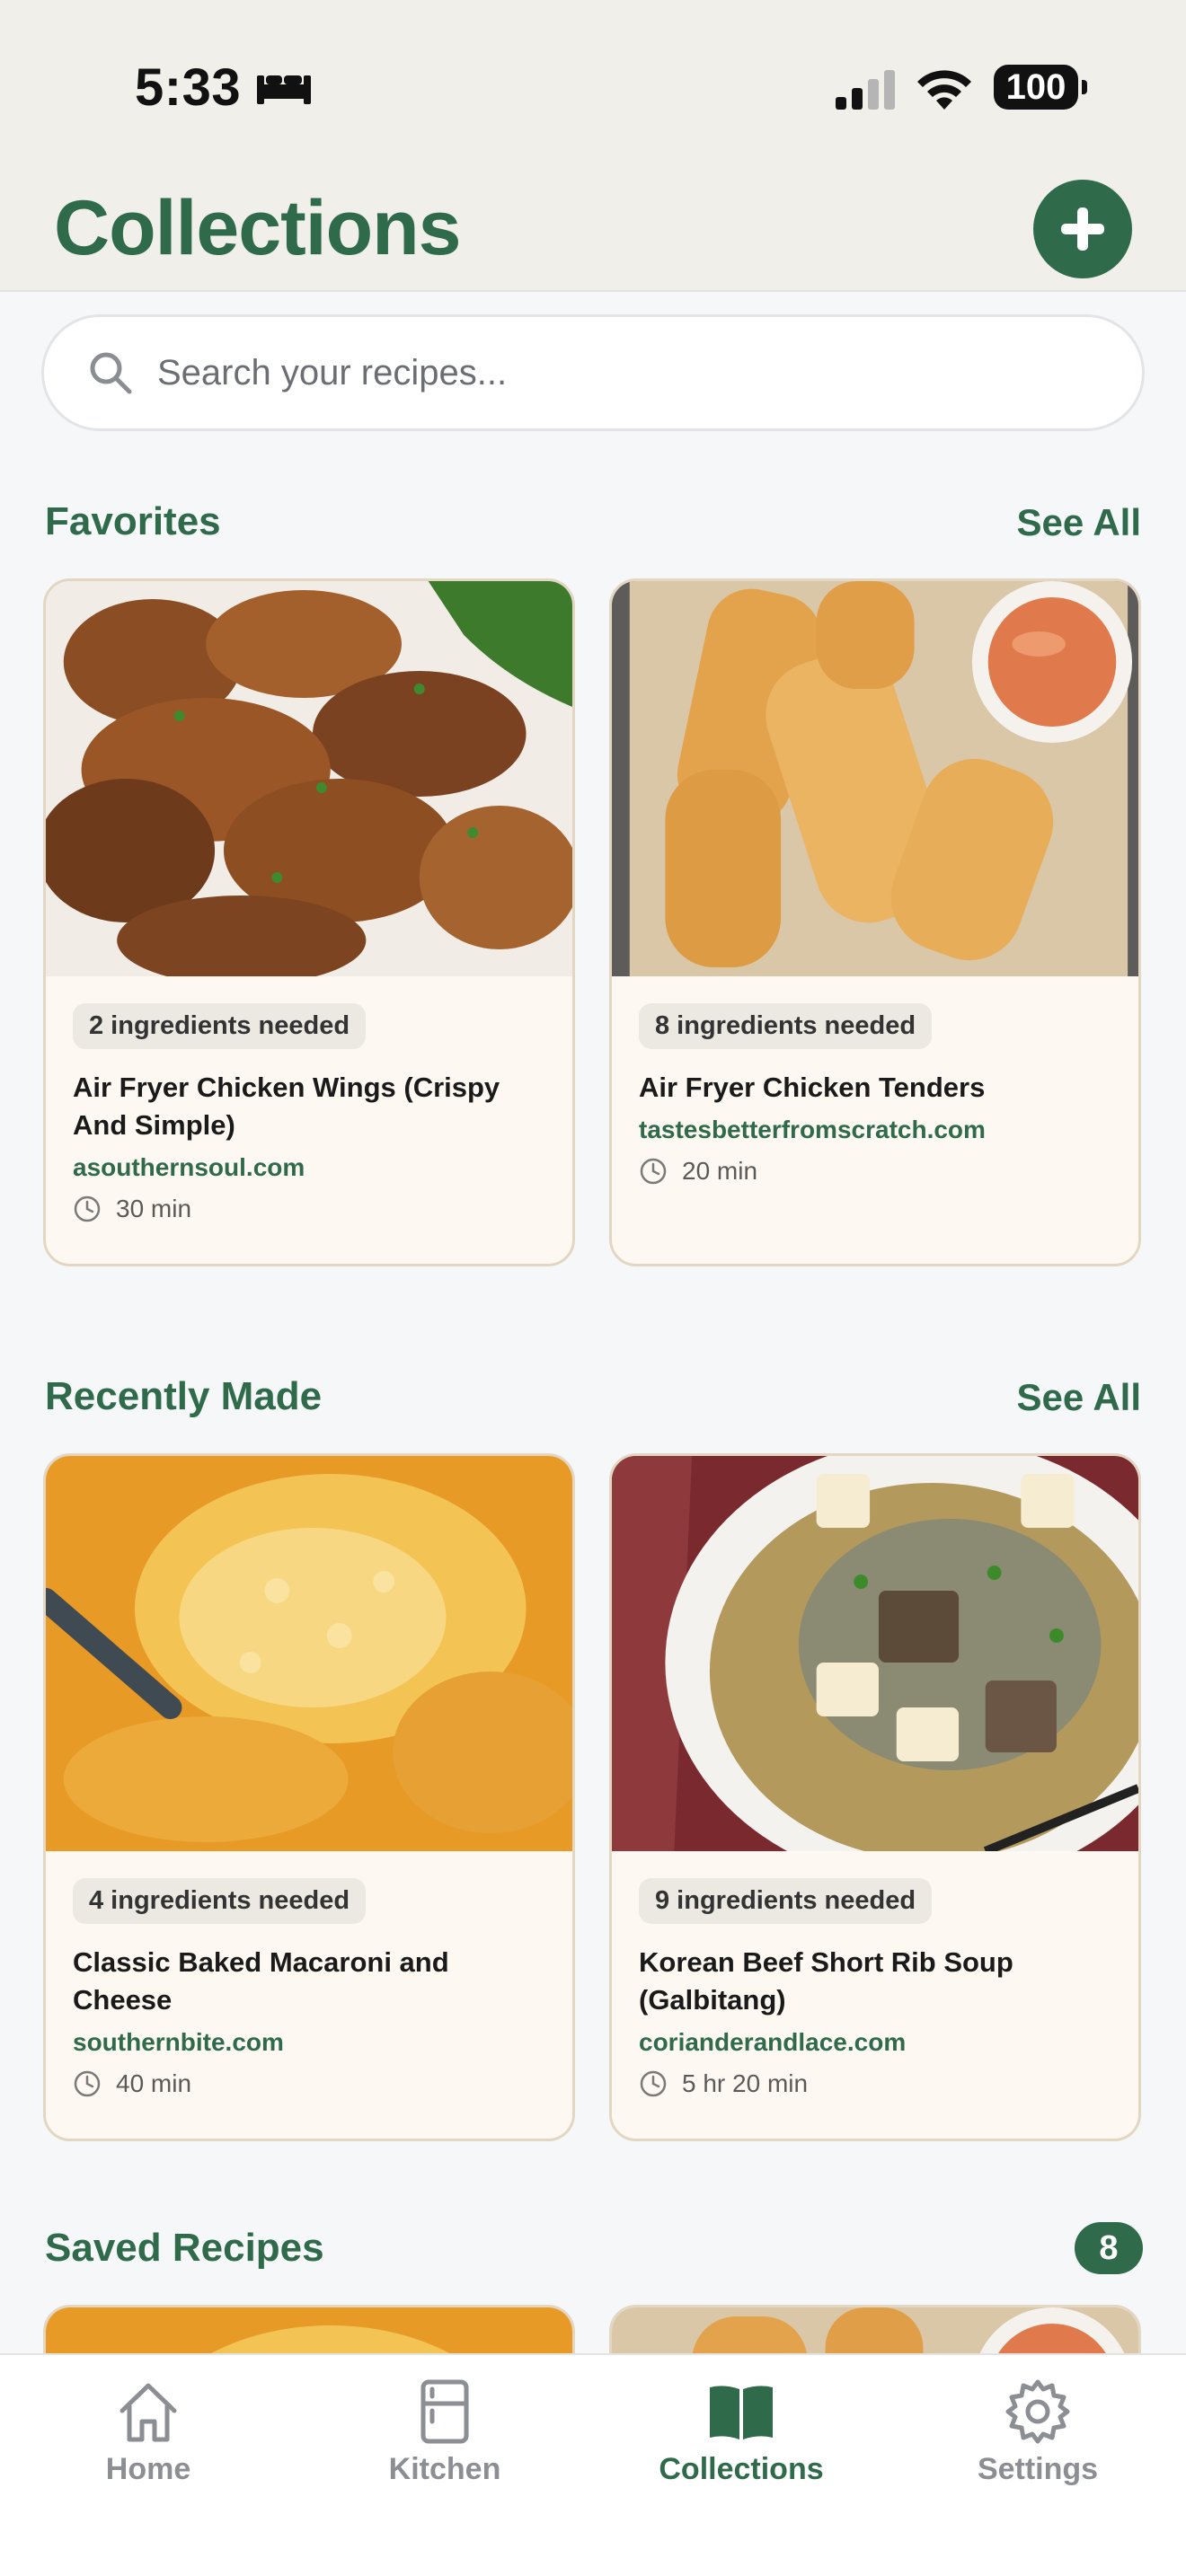 The height and width of the screenshot is (2576, 1186). I want to click on see-all-recently-made-link: See All, so click(1078, 1397).